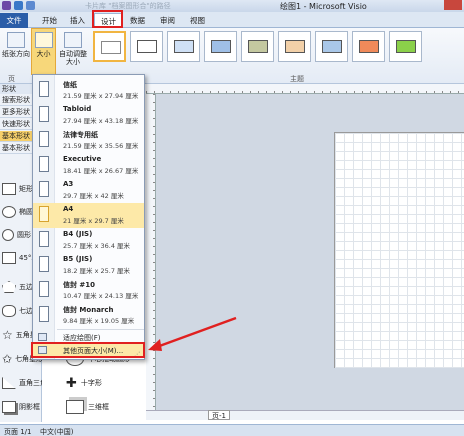 This screenshot has width=464, height=436. Describe the element at coordinates (453, 5) in the screenshot. I see `close-window-button` at that location.